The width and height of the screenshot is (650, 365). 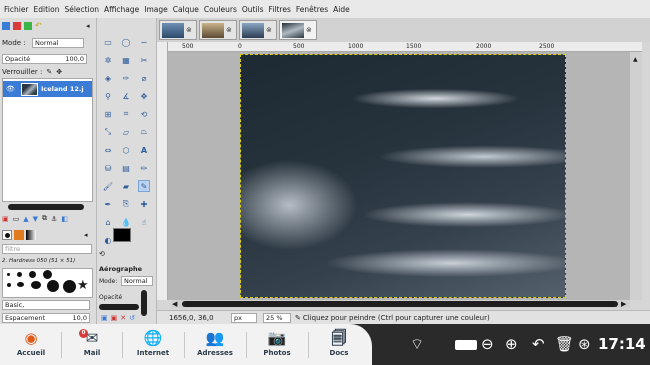 I want to click on shear-tool-icon: ▱, so click(x=126, y=132).